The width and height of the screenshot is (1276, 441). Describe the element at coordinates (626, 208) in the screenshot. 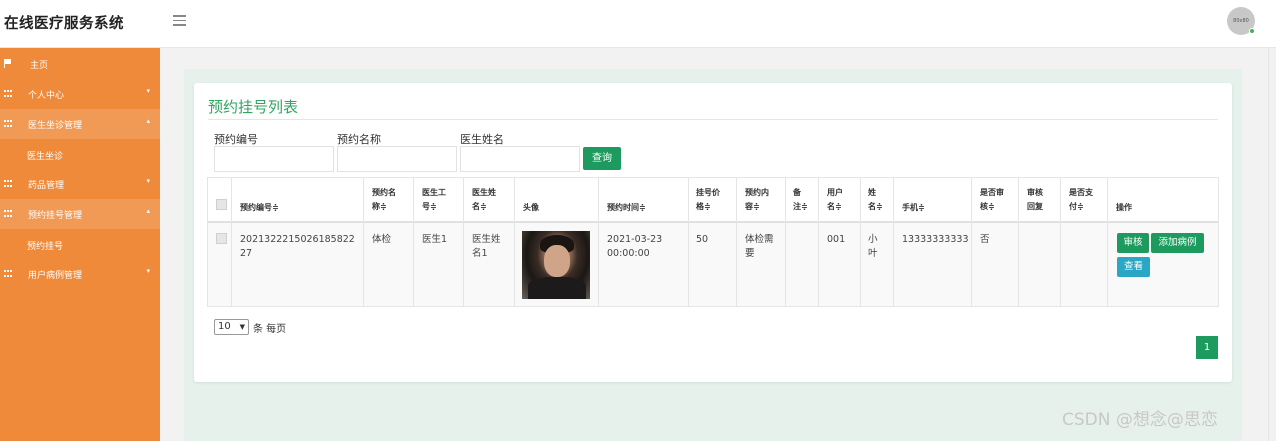

I see `th-appointment-time: 预约时间≑` at that location.